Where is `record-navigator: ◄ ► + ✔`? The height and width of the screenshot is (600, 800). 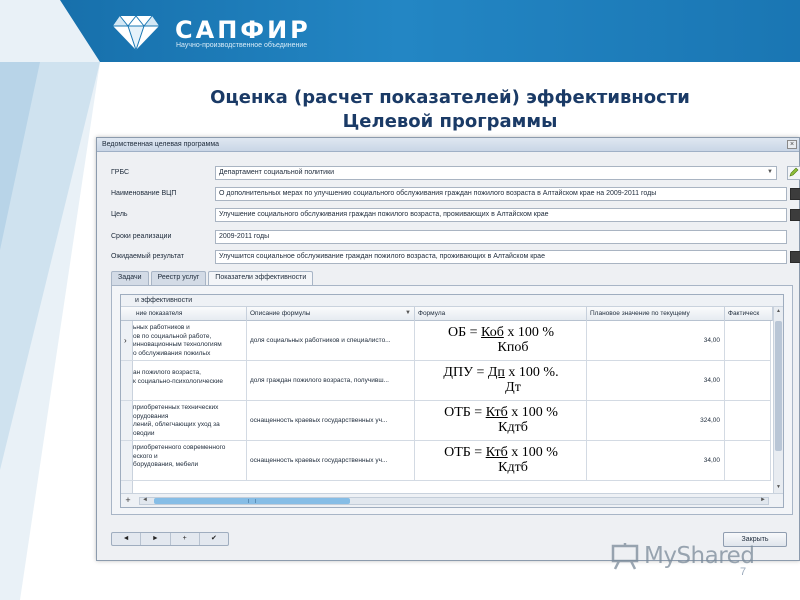 record-navigator: ◄ ► + ✔ is located at coordinates (170, 539).